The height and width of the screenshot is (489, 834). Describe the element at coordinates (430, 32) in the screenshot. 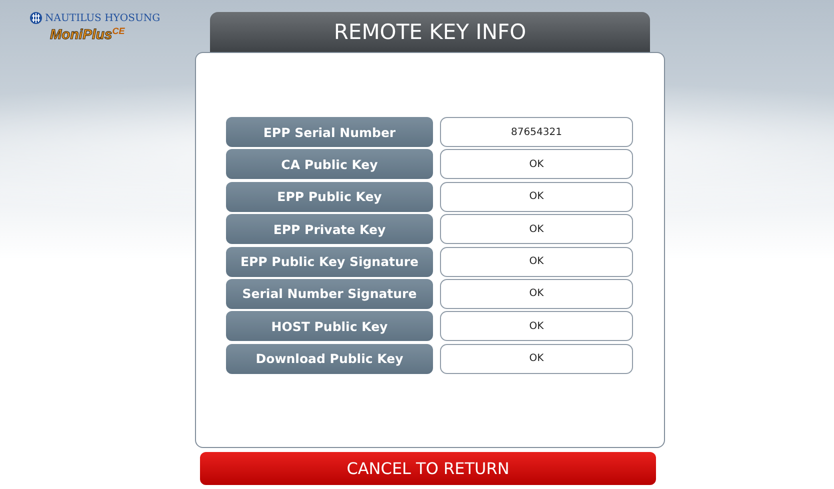

I see `screen-title: REMOTE KEY INFO` at that location.